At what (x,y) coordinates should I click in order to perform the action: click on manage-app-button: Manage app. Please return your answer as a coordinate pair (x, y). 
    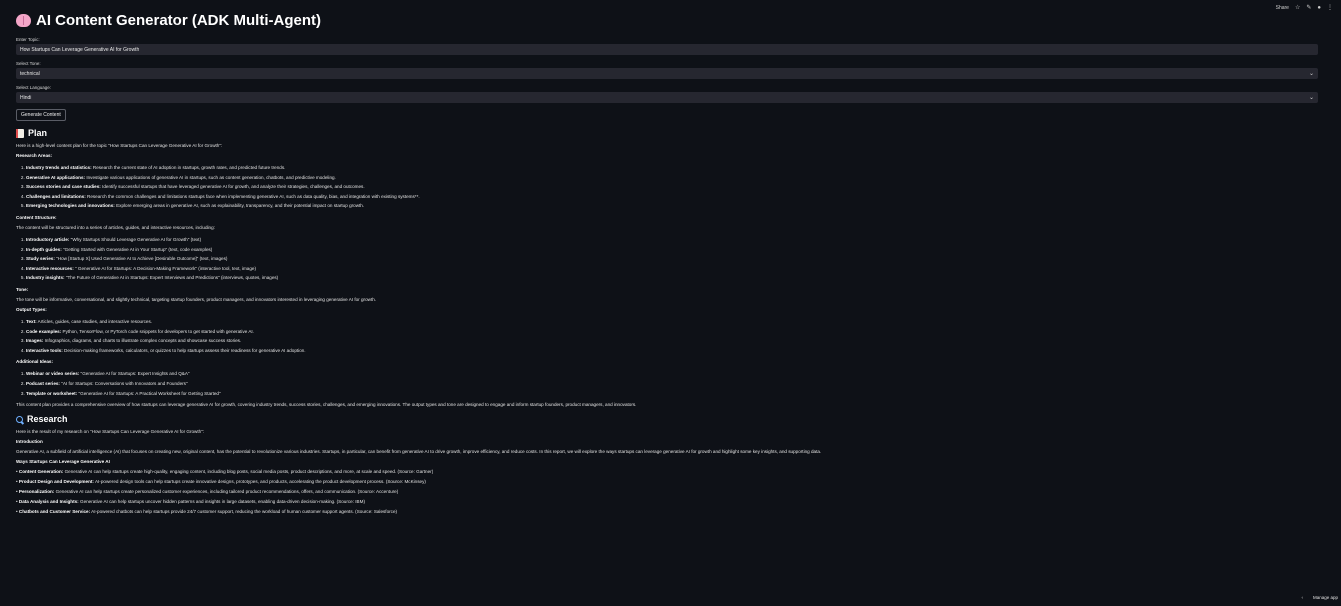
    Looking at the image, I should click on (1325, 597).